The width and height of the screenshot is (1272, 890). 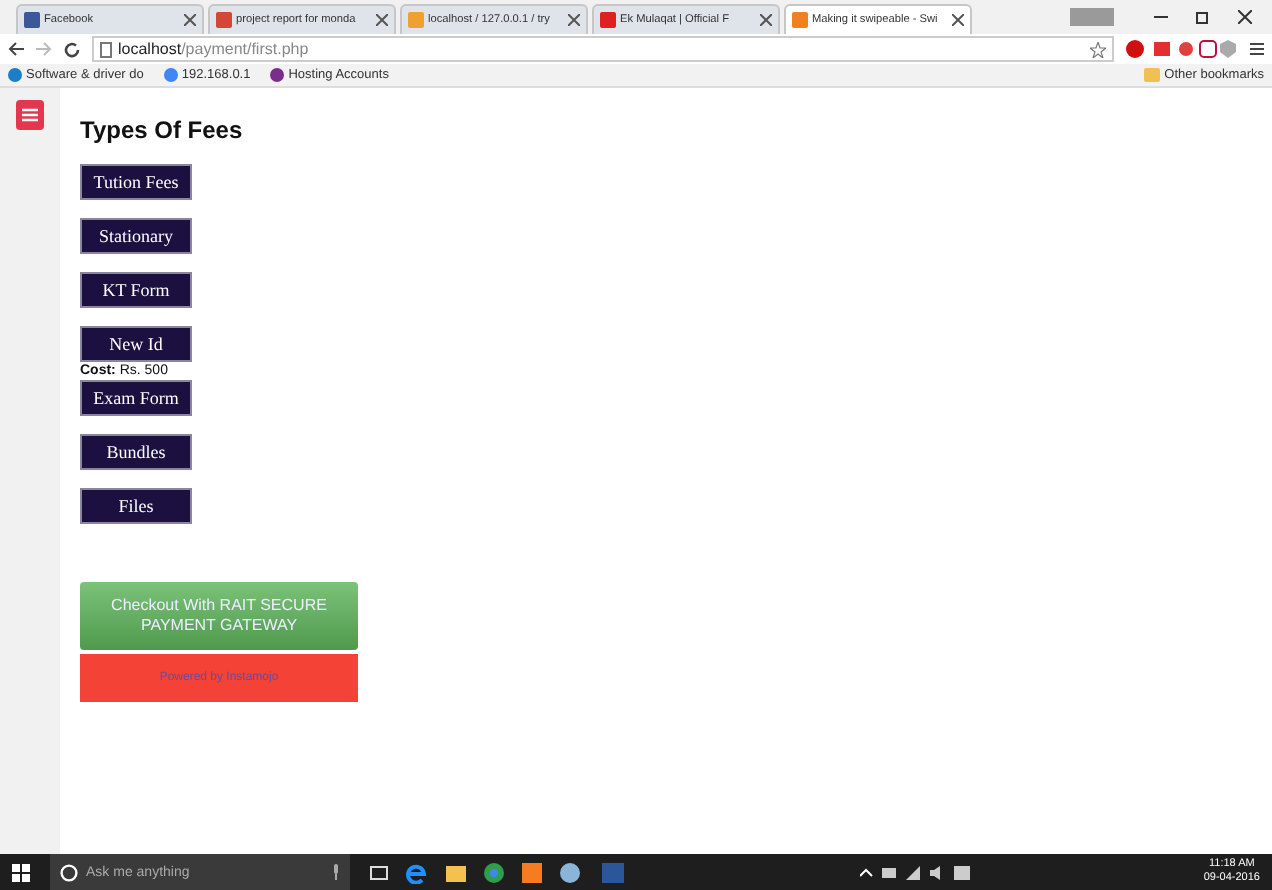 What do you see at coordinates (162, 130) in the screenshot?
I see `page-heading: Types Of Fees` at bounding box center [162, 130].